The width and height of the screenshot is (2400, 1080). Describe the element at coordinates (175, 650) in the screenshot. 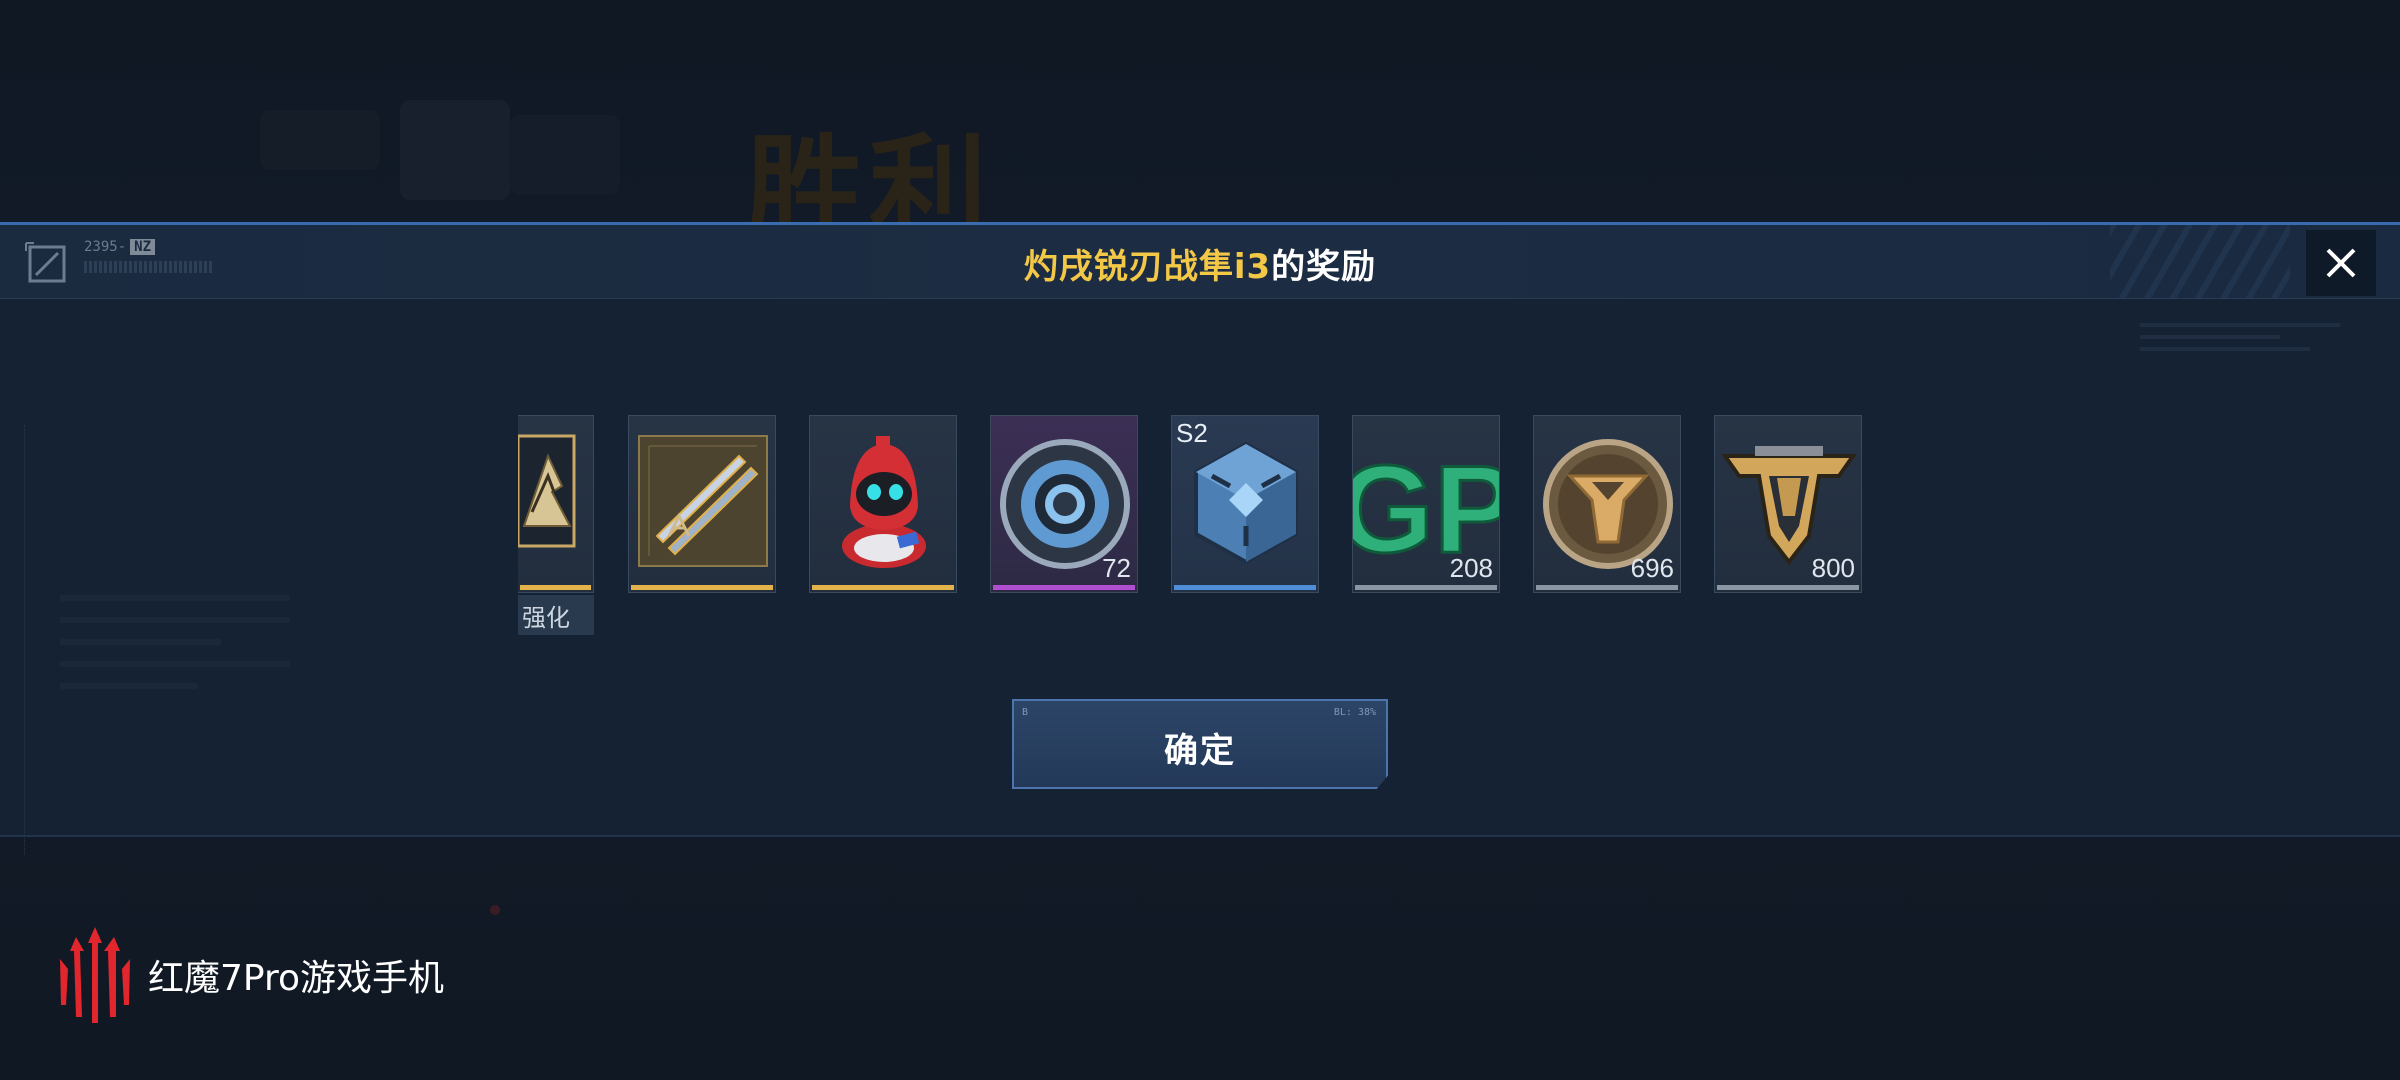

I see `side-text-lines` at that location.